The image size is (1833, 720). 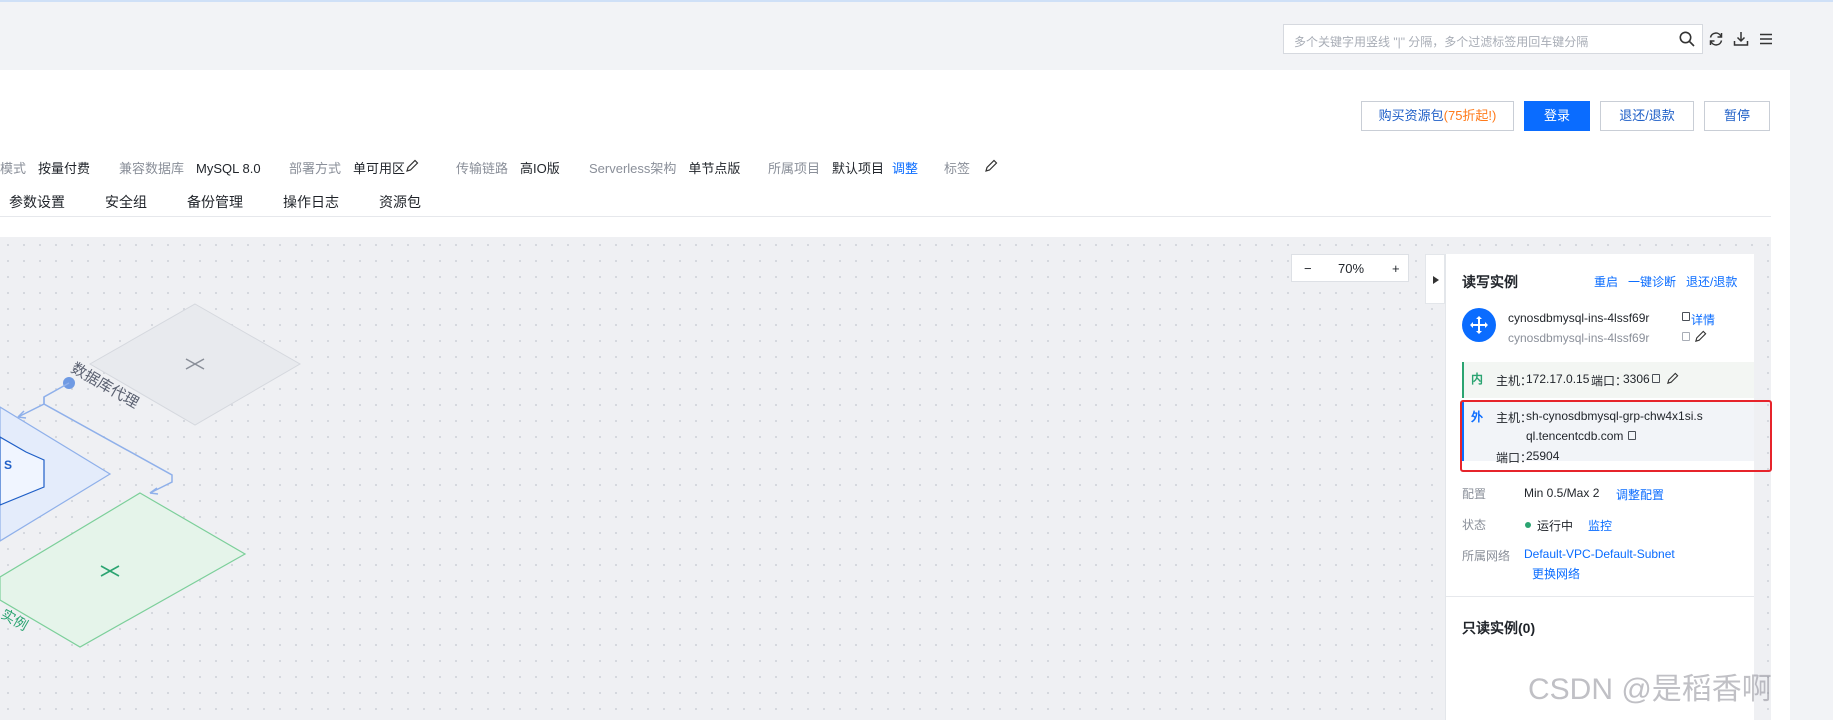 I want to click on refund-button: 退还/退款, so click(x=1647, y=116).